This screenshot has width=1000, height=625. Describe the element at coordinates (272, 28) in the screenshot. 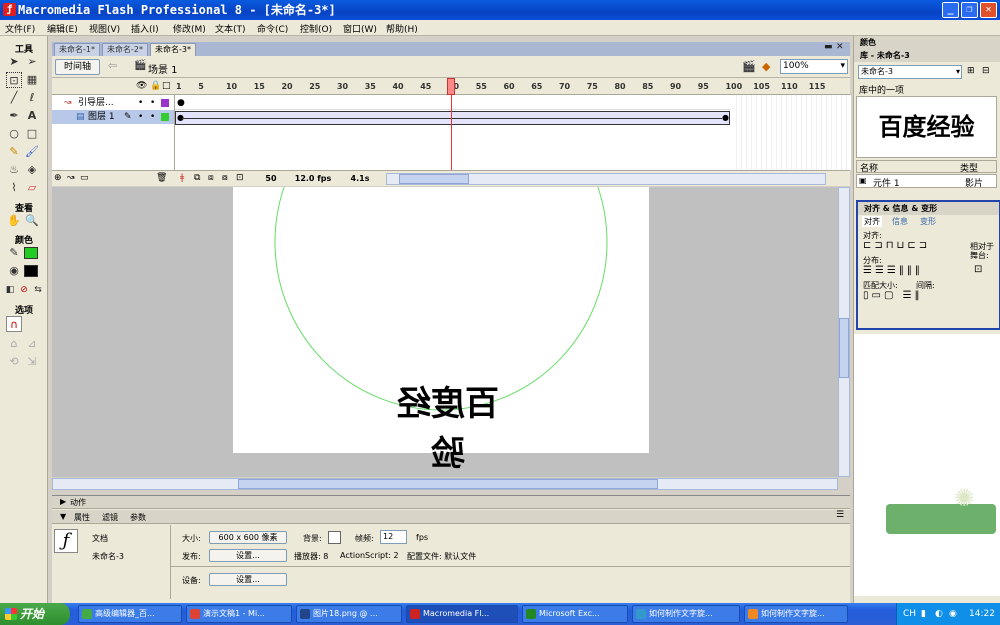

I see `menu-commands: 命令(C)` at that location.